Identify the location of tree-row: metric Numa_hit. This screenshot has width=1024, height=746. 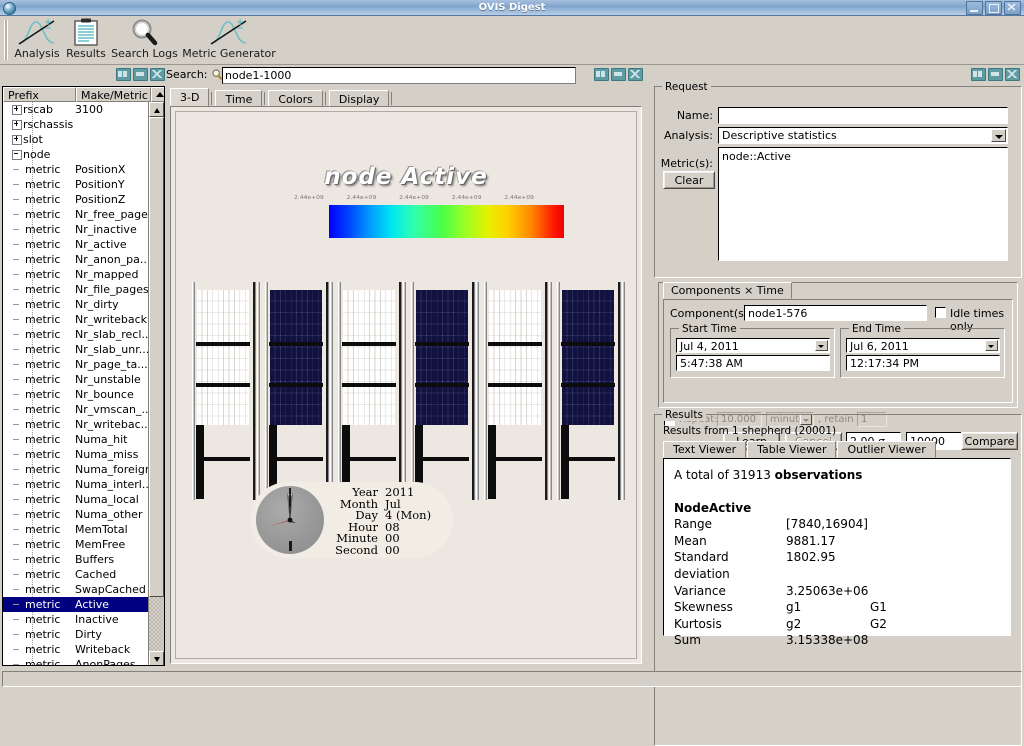
(77, 439).